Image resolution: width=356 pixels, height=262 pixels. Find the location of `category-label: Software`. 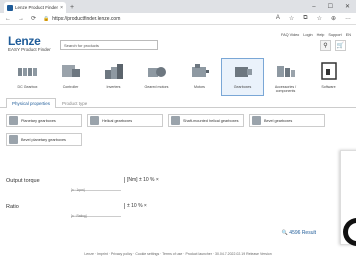

category-label: Software is located at coordinates (328, 87).